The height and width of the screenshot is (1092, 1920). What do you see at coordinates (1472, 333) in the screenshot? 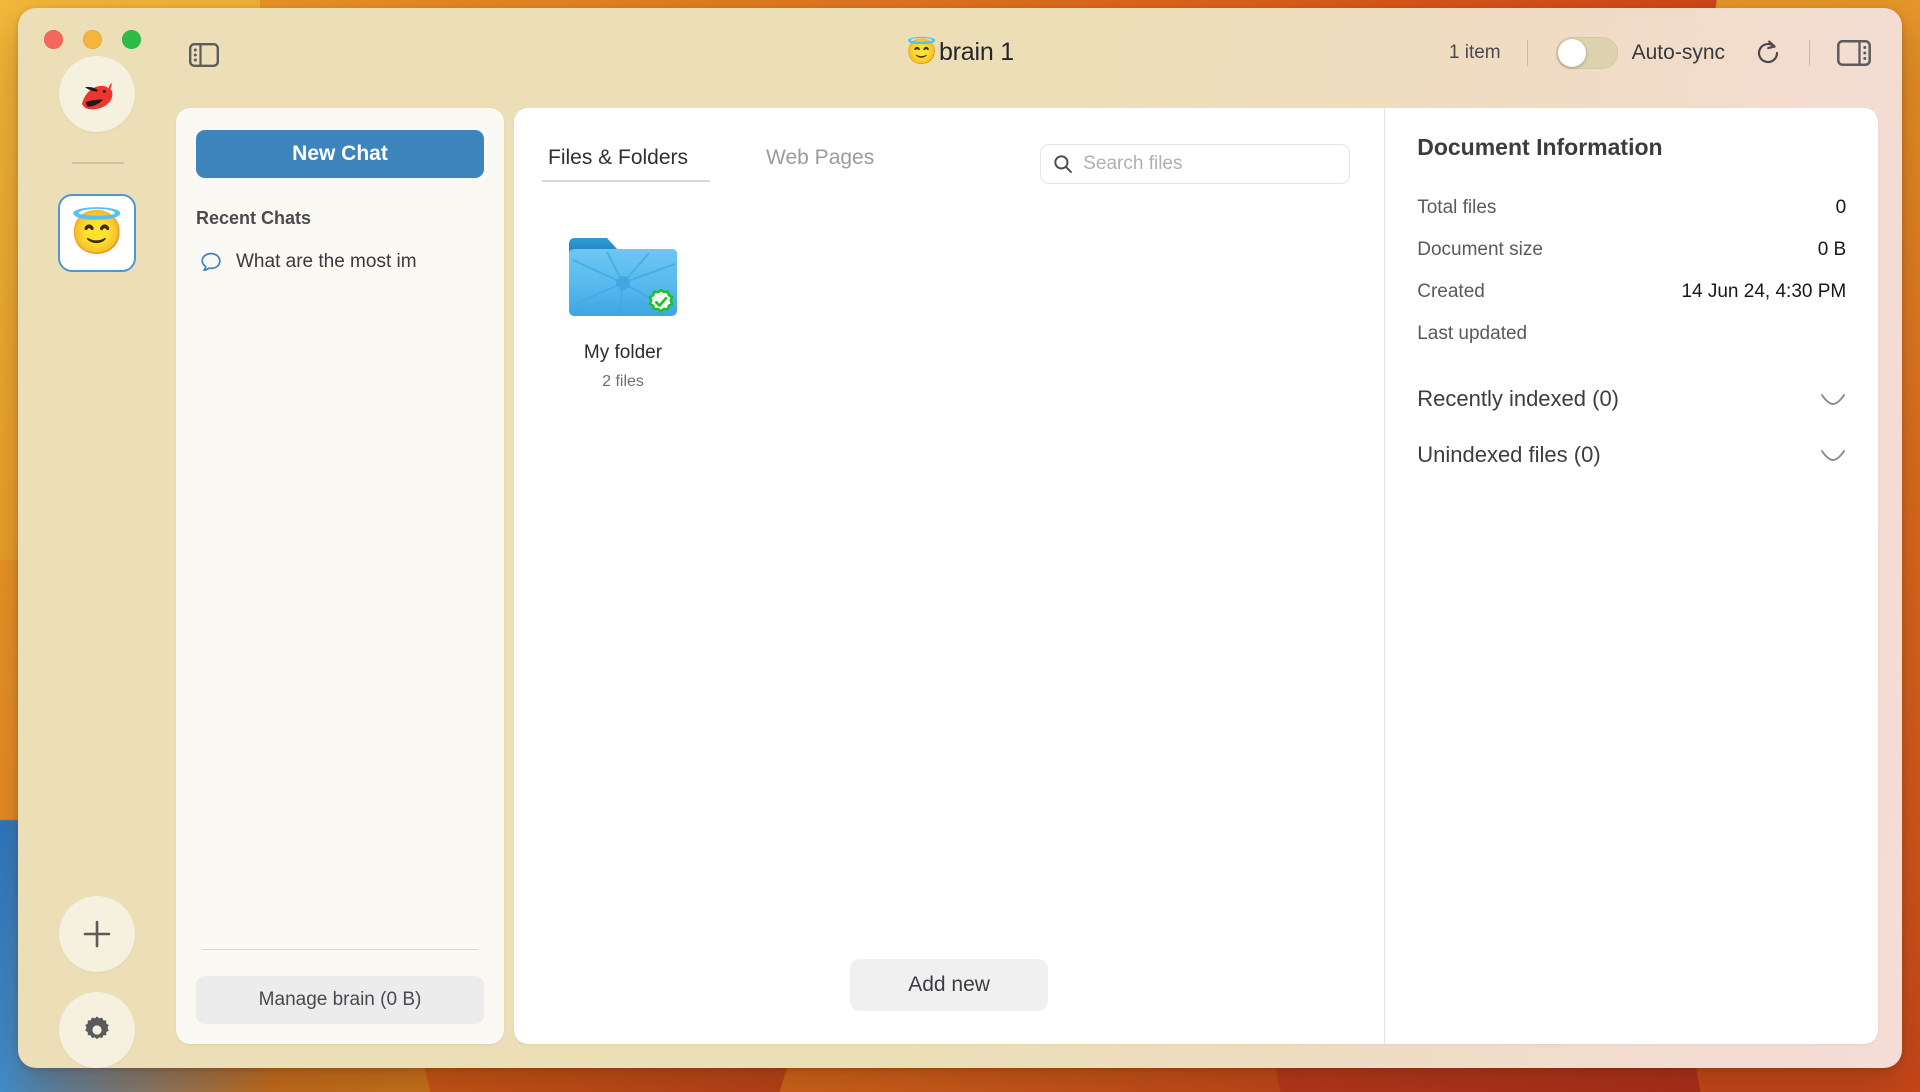
I see `info-key: Last updated` at bounding box center [1472, 333].